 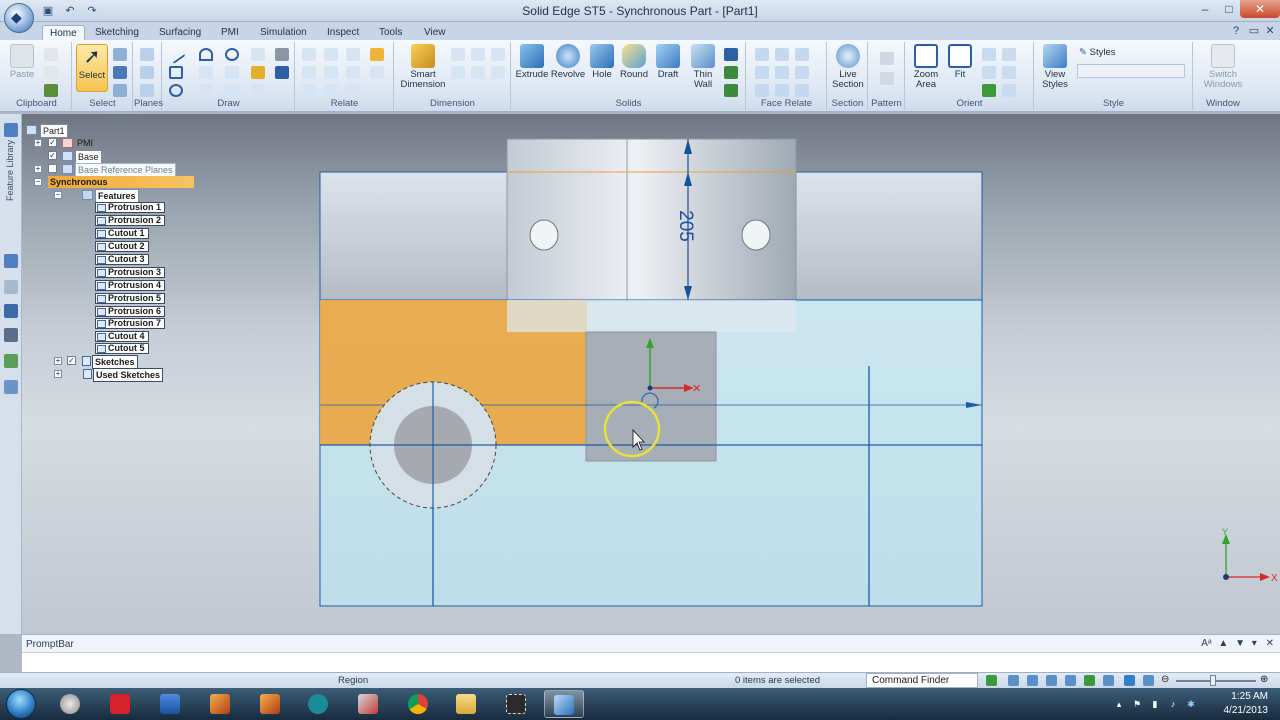 What do you see at coordinates (651, 396) in the screenshot?
I see `sketch-region-center` at bounding box center [651, 396].